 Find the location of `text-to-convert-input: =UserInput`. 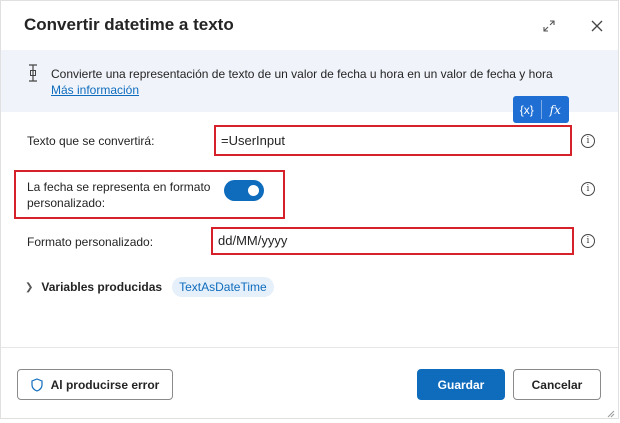

text-to-convert-input: =UserInput is located at coordinates (393, 140).